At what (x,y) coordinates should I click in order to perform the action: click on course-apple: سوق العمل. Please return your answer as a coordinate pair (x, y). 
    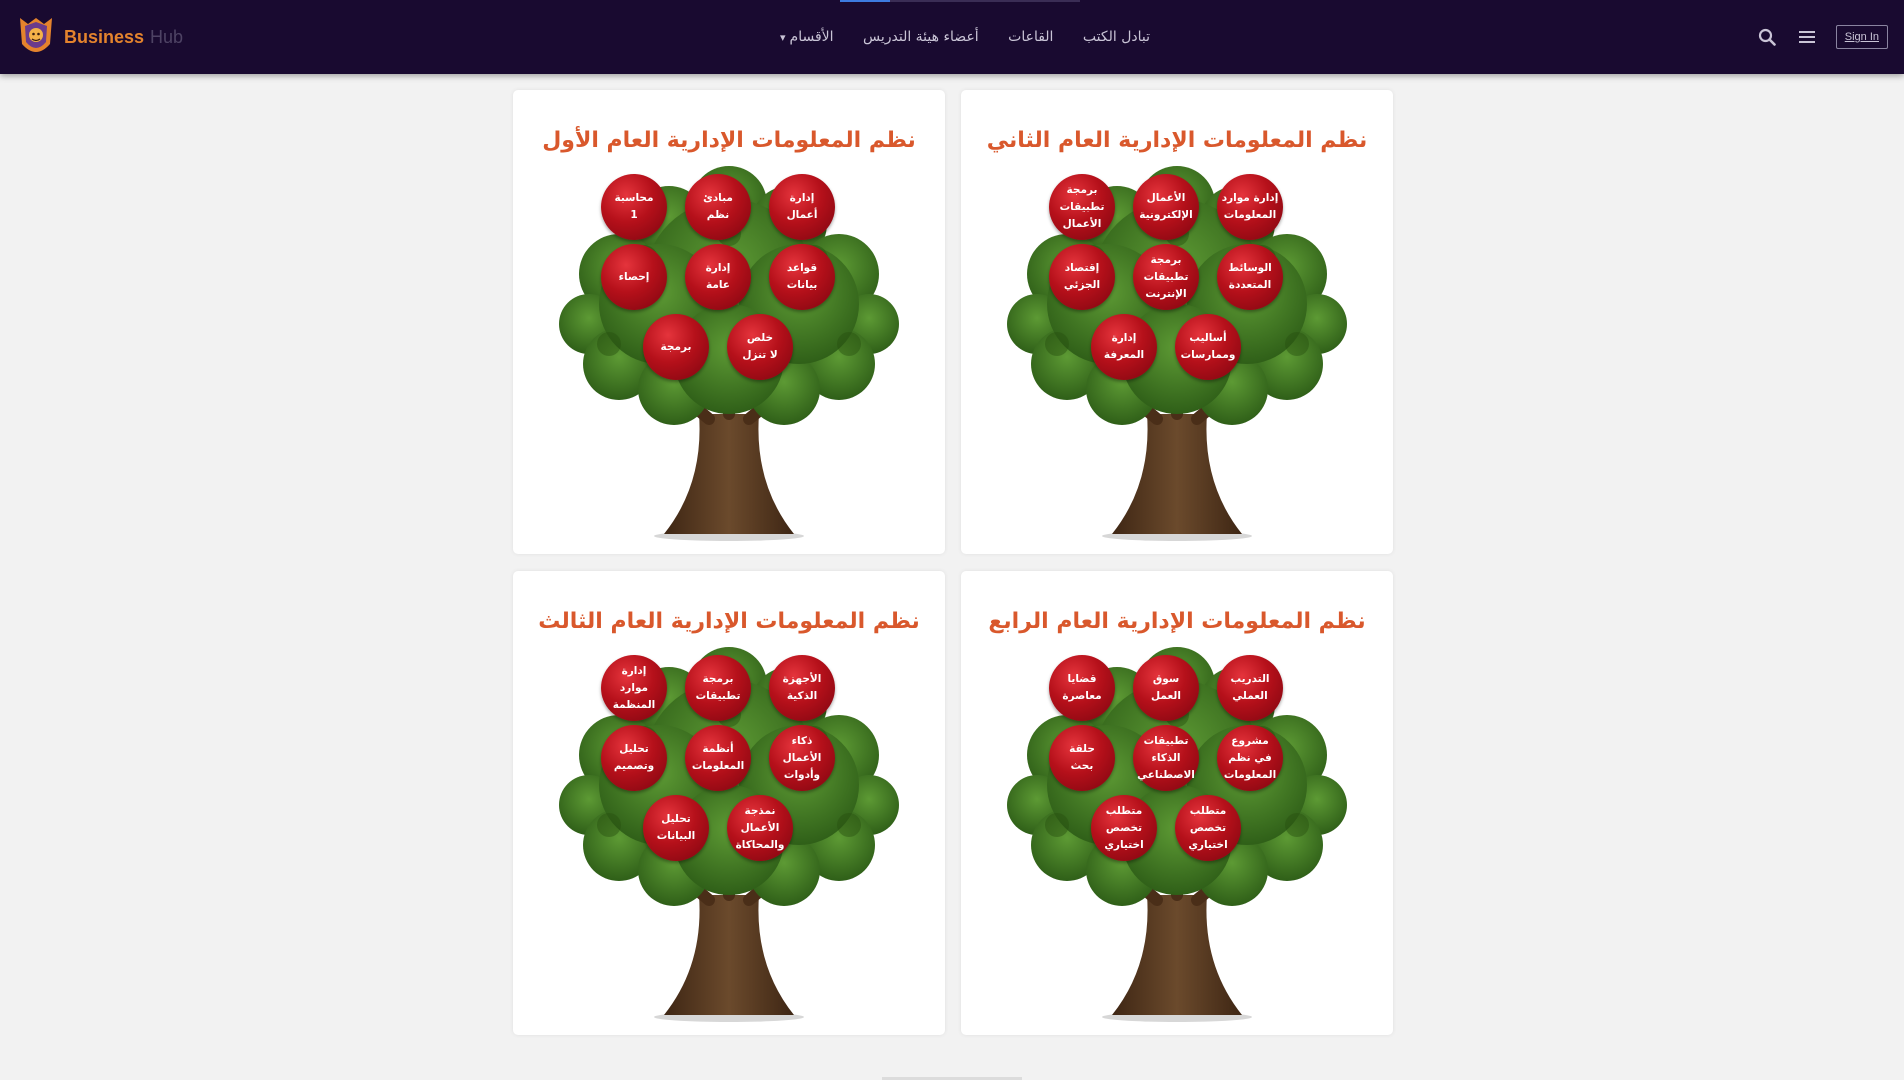
    Looking at the image, I should click on (1166, 688).